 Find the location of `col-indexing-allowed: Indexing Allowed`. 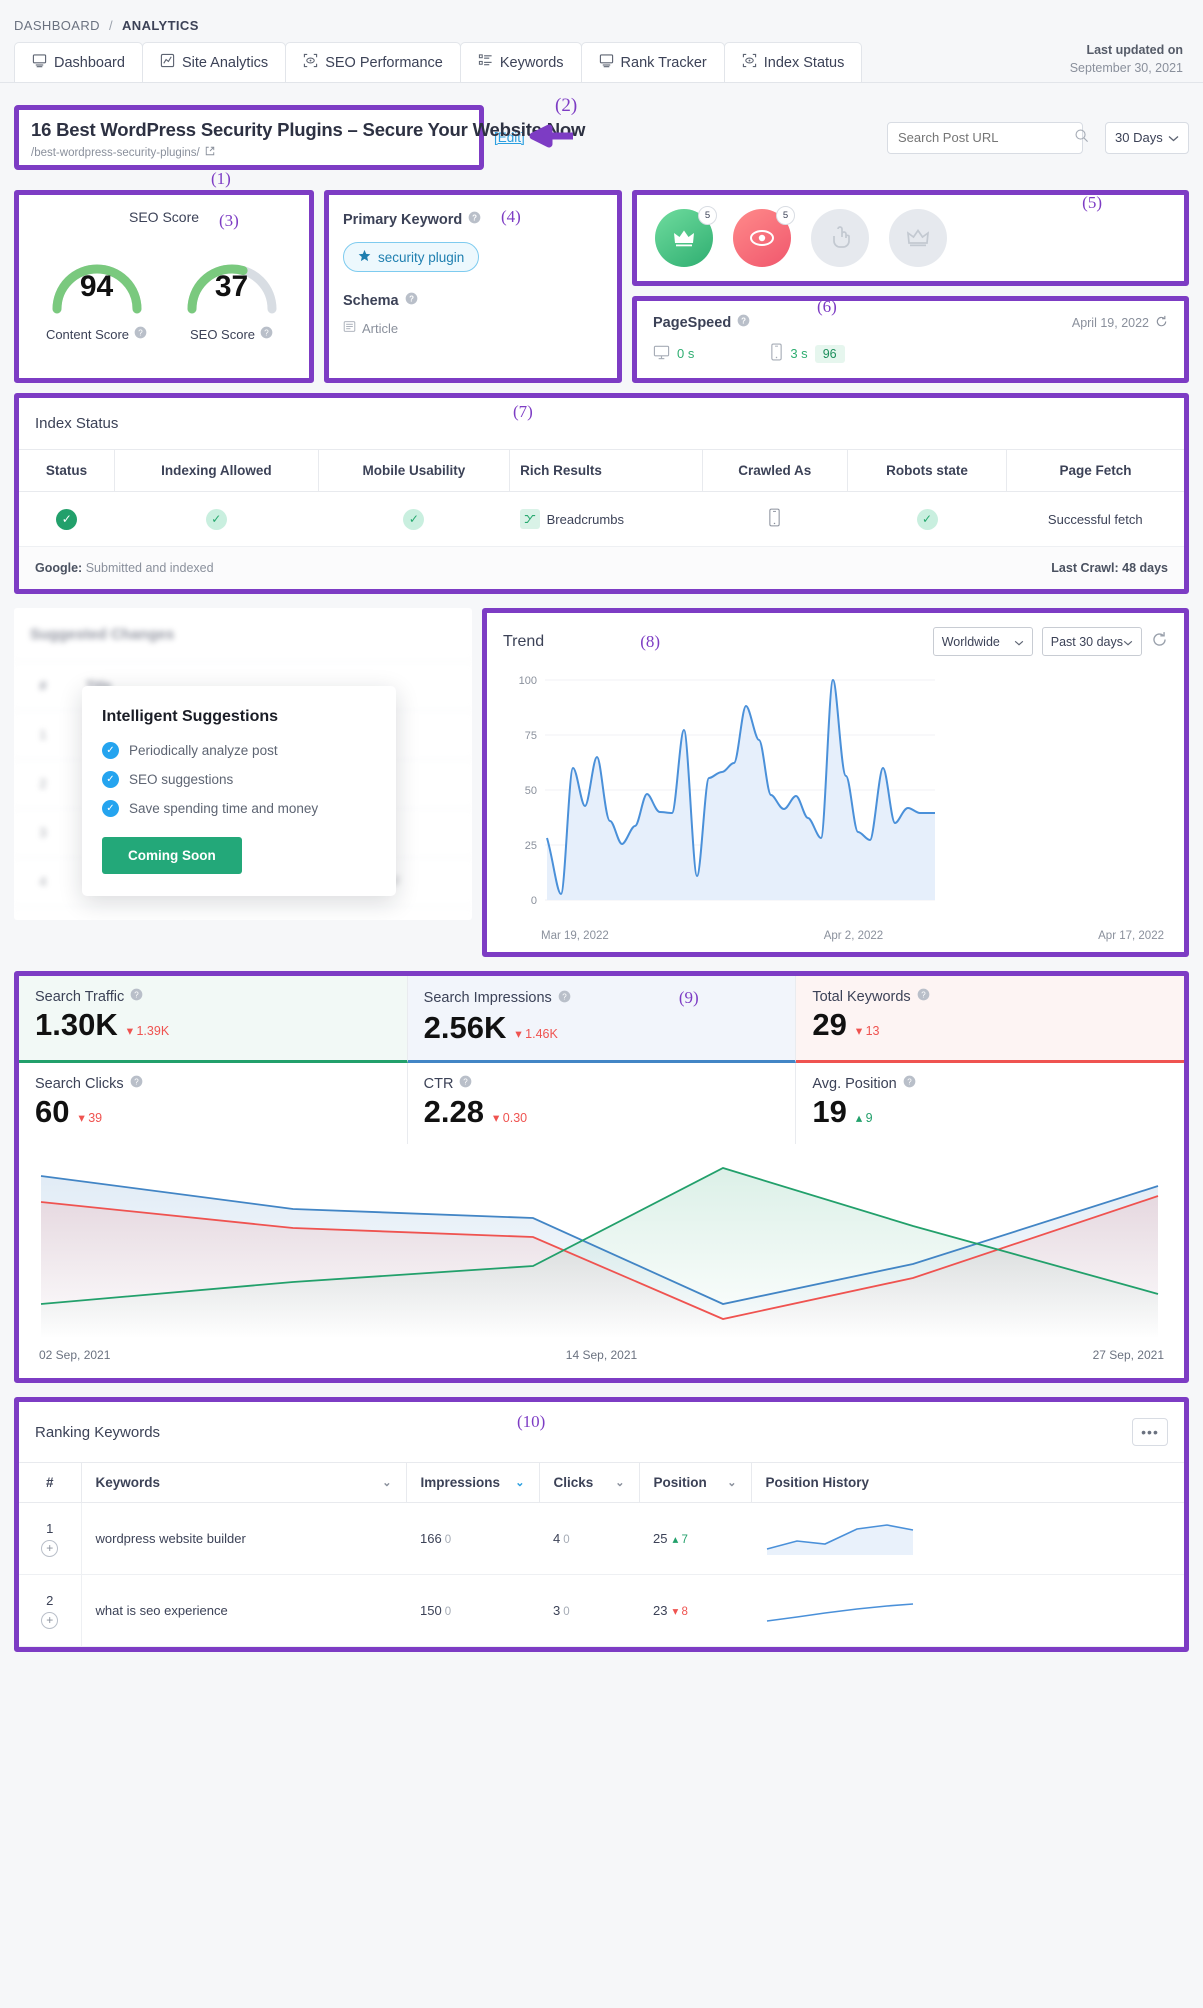

col-indexing-allowed: Indexing Allowed is located at coordinates (216, 470).